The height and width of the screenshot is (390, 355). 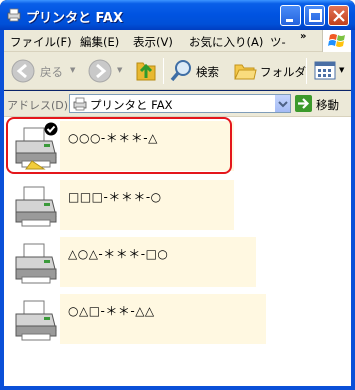 What do you see at coordinates (72, 70) in the screenshot?
I see `back-dropdown-icon: ▼` at bounding box center [72, 70].